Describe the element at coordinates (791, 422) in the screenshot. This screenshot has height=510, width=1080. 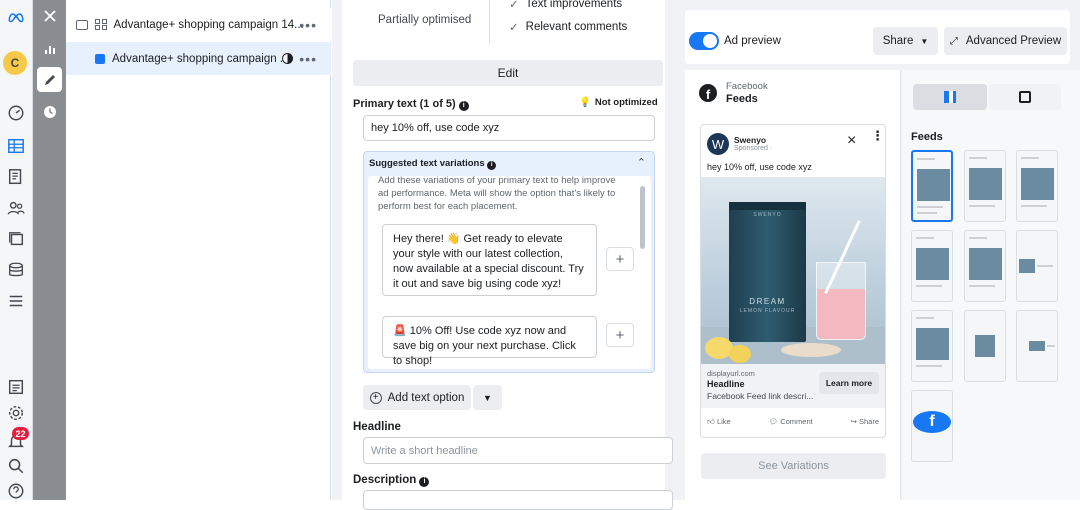
I see `comment-button: 💬︎ Comment` at that location.